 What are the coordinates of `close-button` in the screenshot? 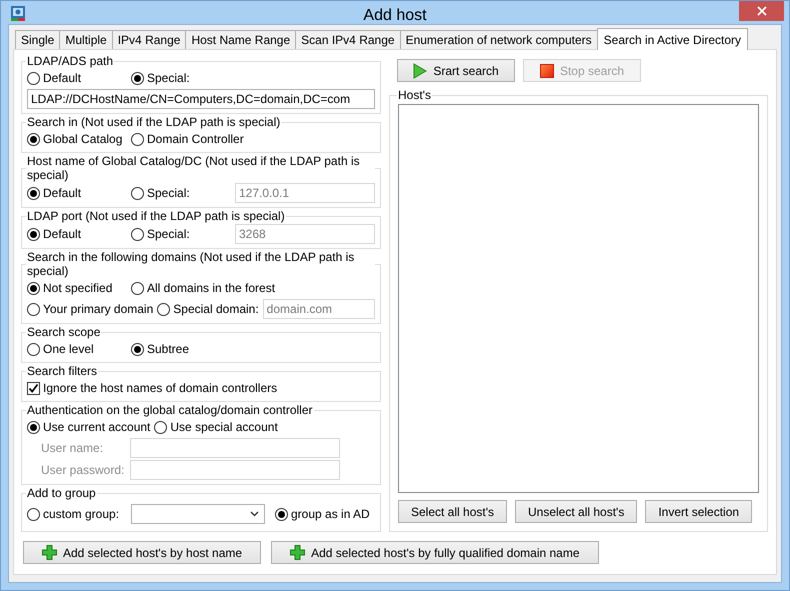 It's located at (761, 11).